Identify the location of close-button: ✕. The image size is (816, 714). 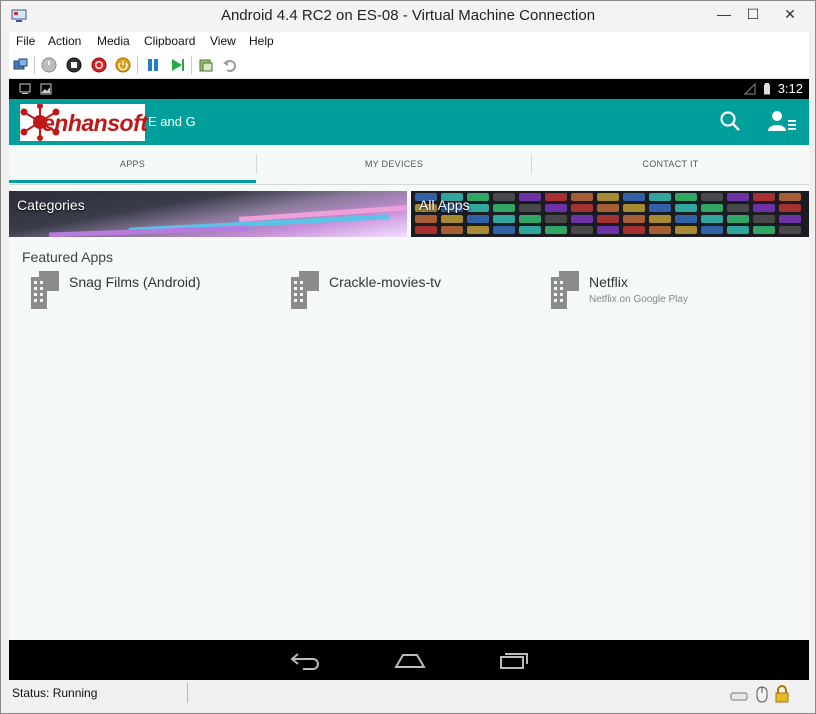
(790, 14).